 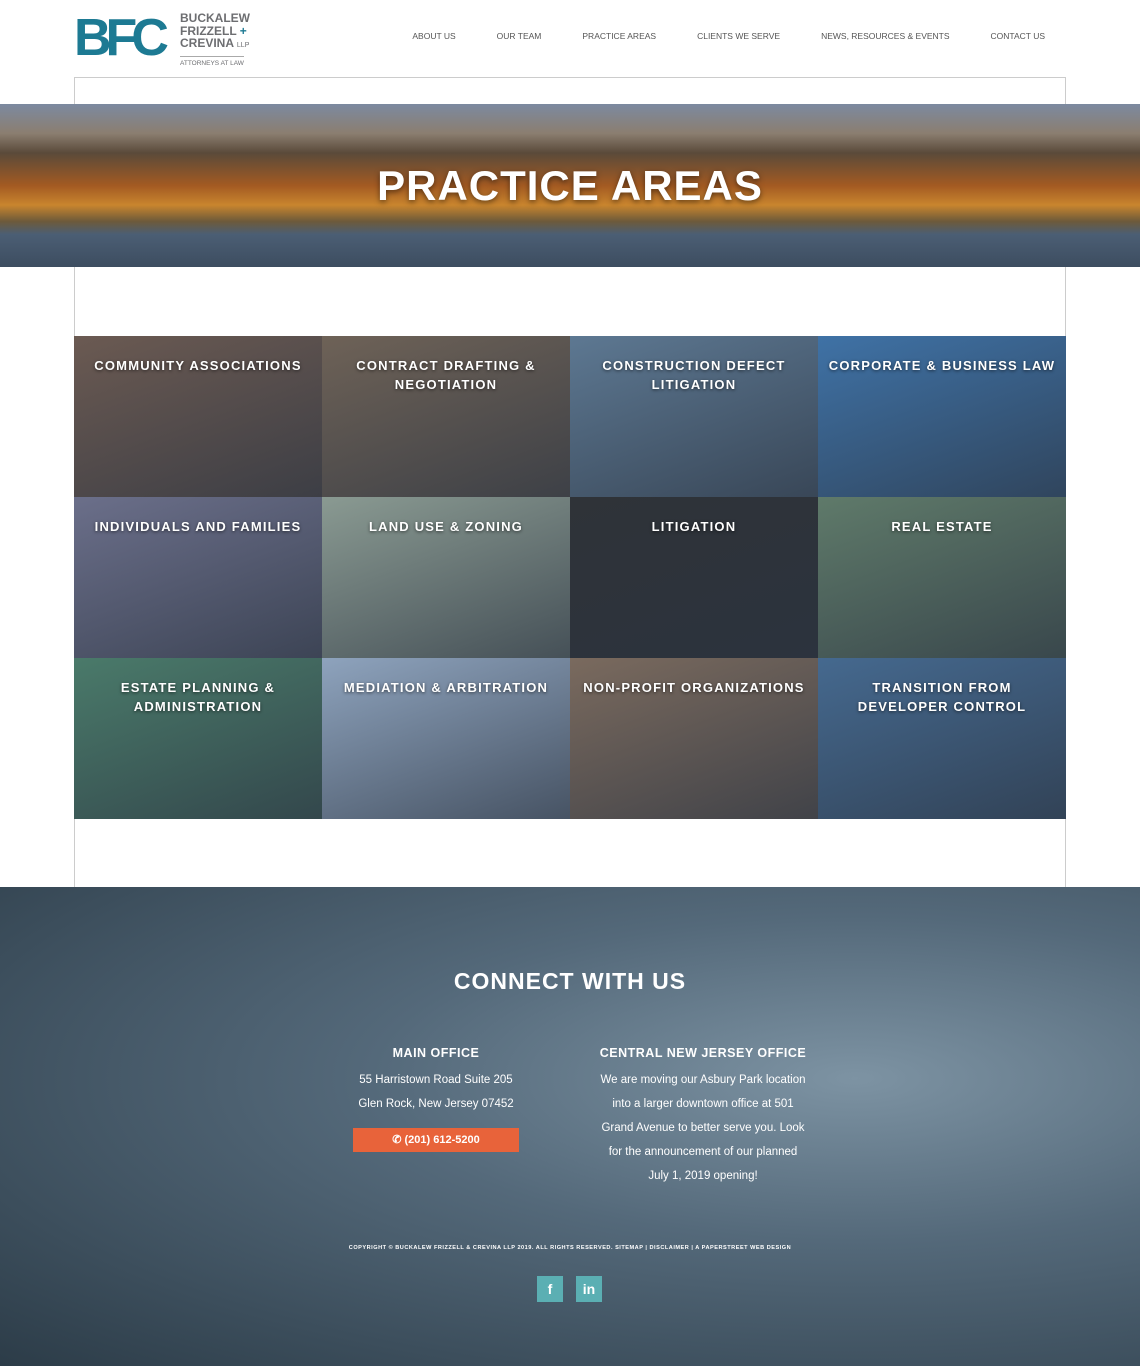 I want to click on practice-tile-label: CORPORATE & BUSINESS LAW, so click(x=942, y=365).